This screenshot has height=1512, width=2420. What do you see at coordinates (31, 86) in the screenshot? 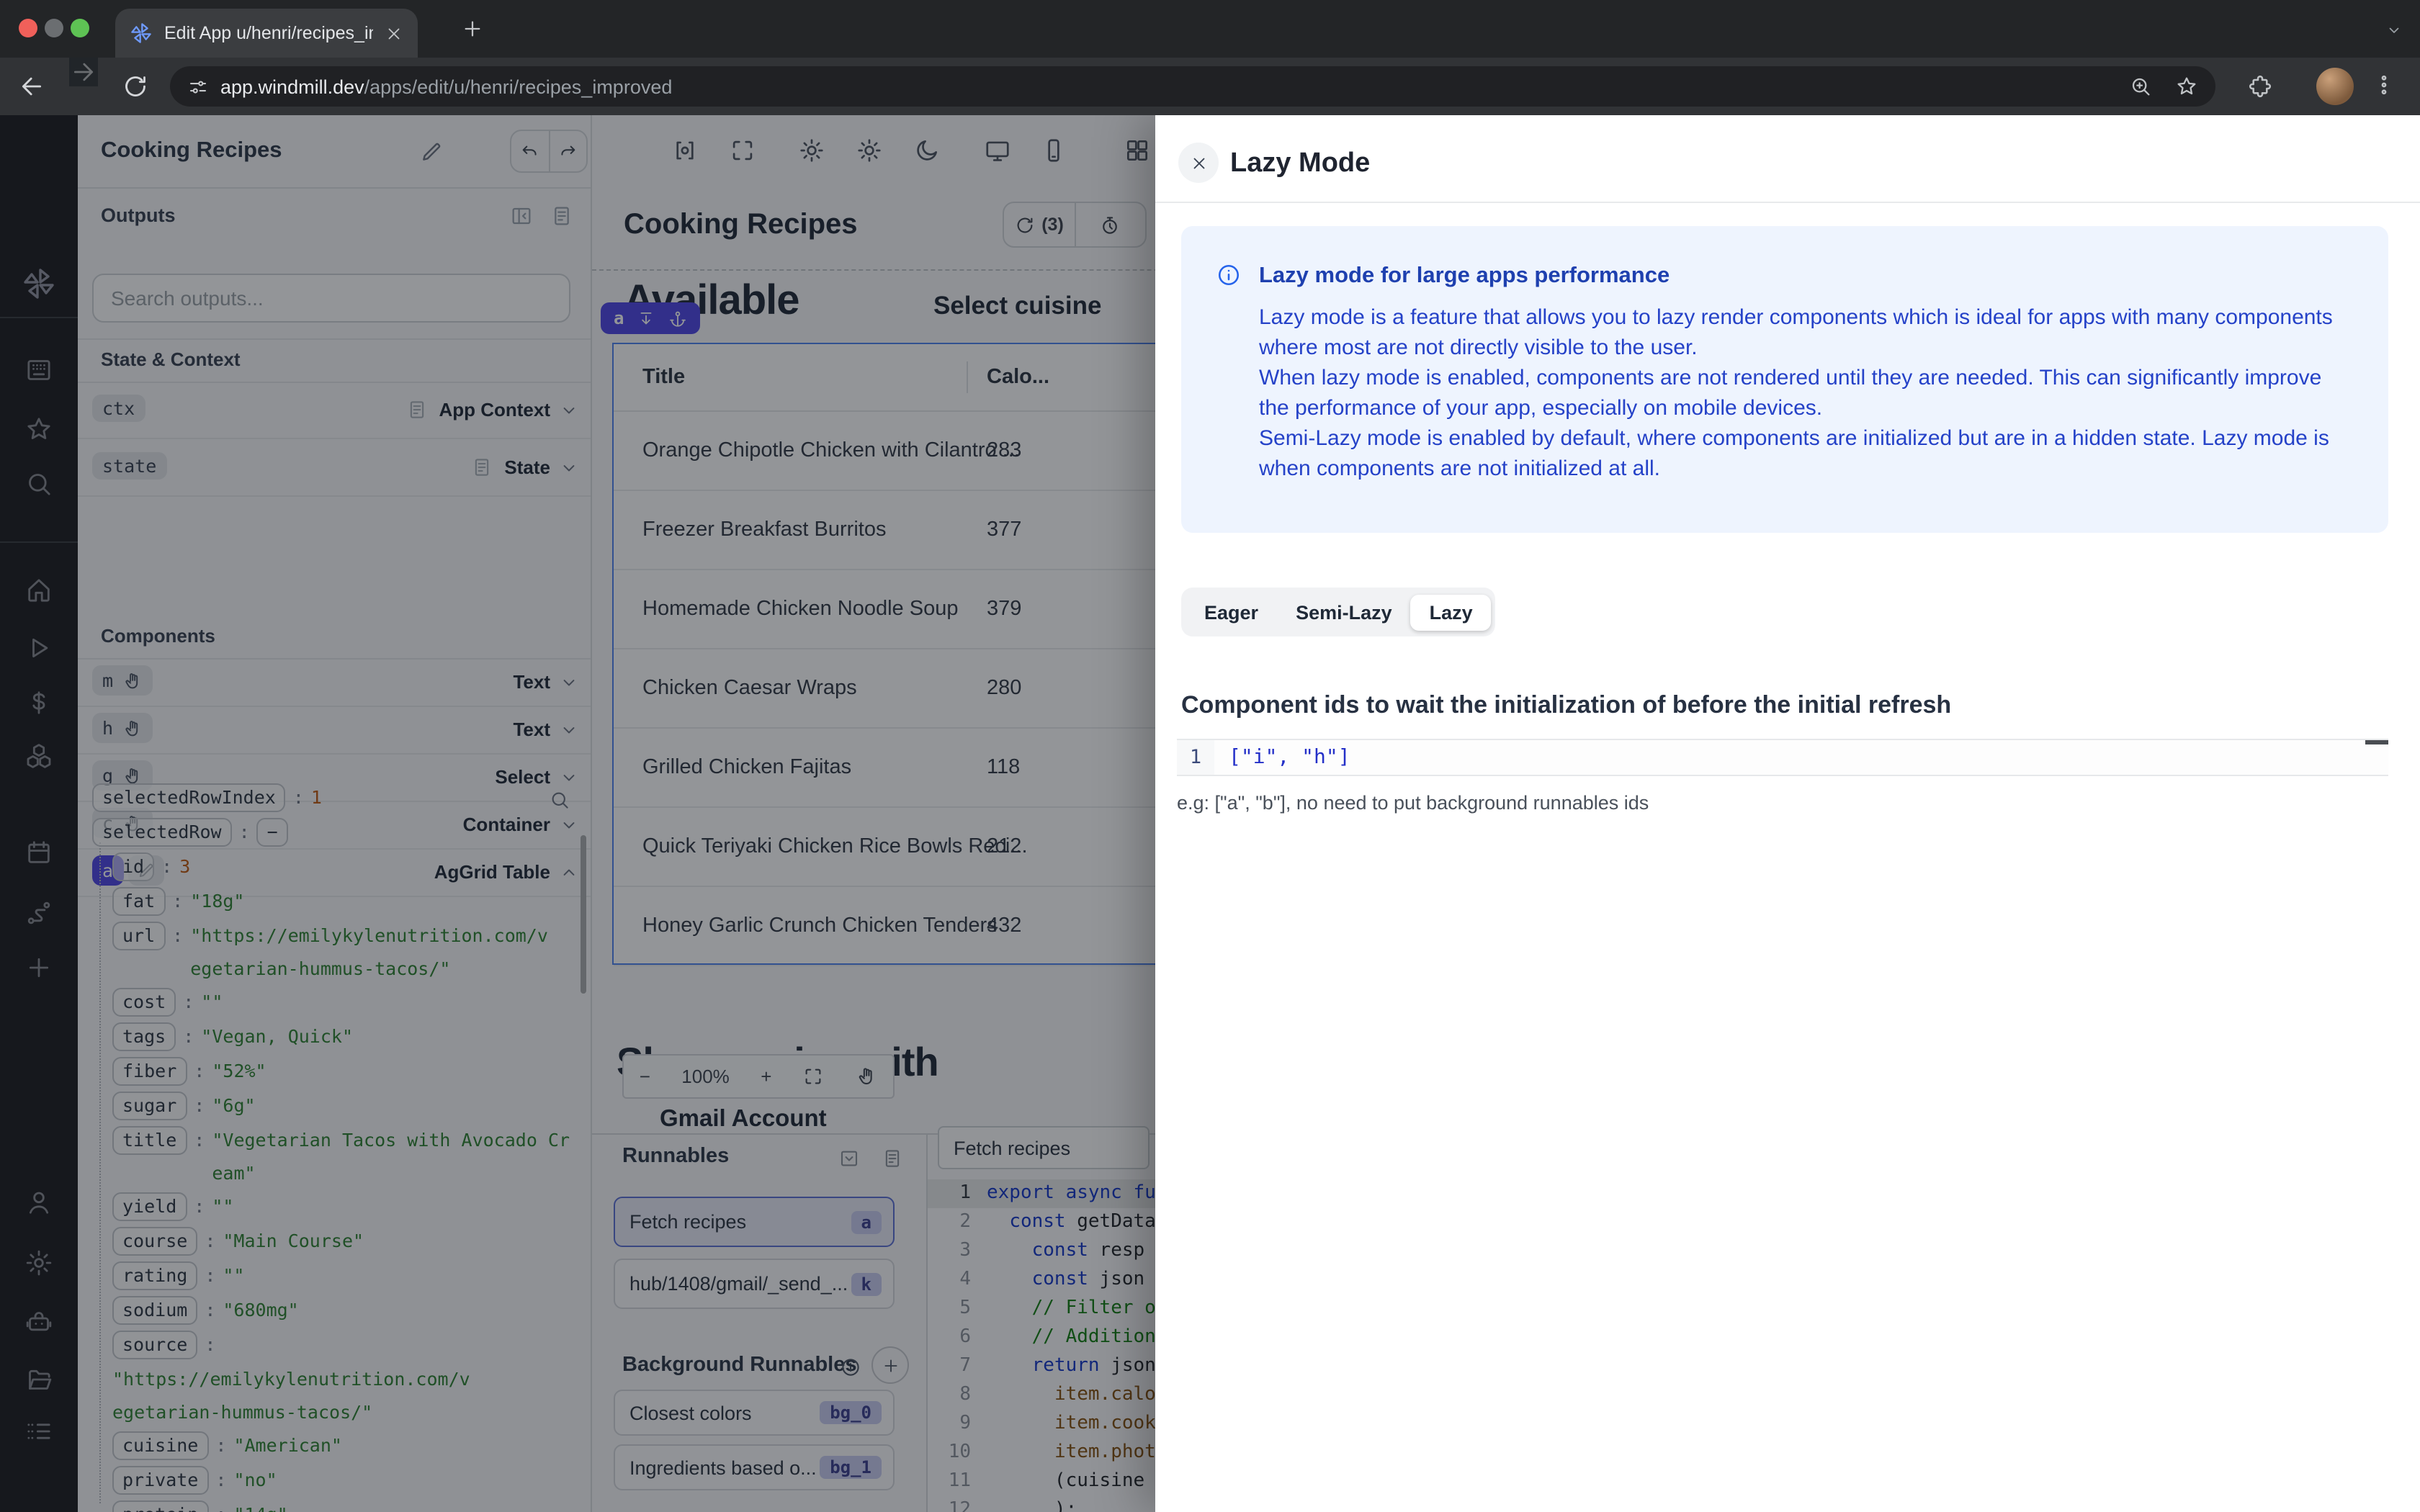
I see `back-icon` at bounding box center [31, 86].